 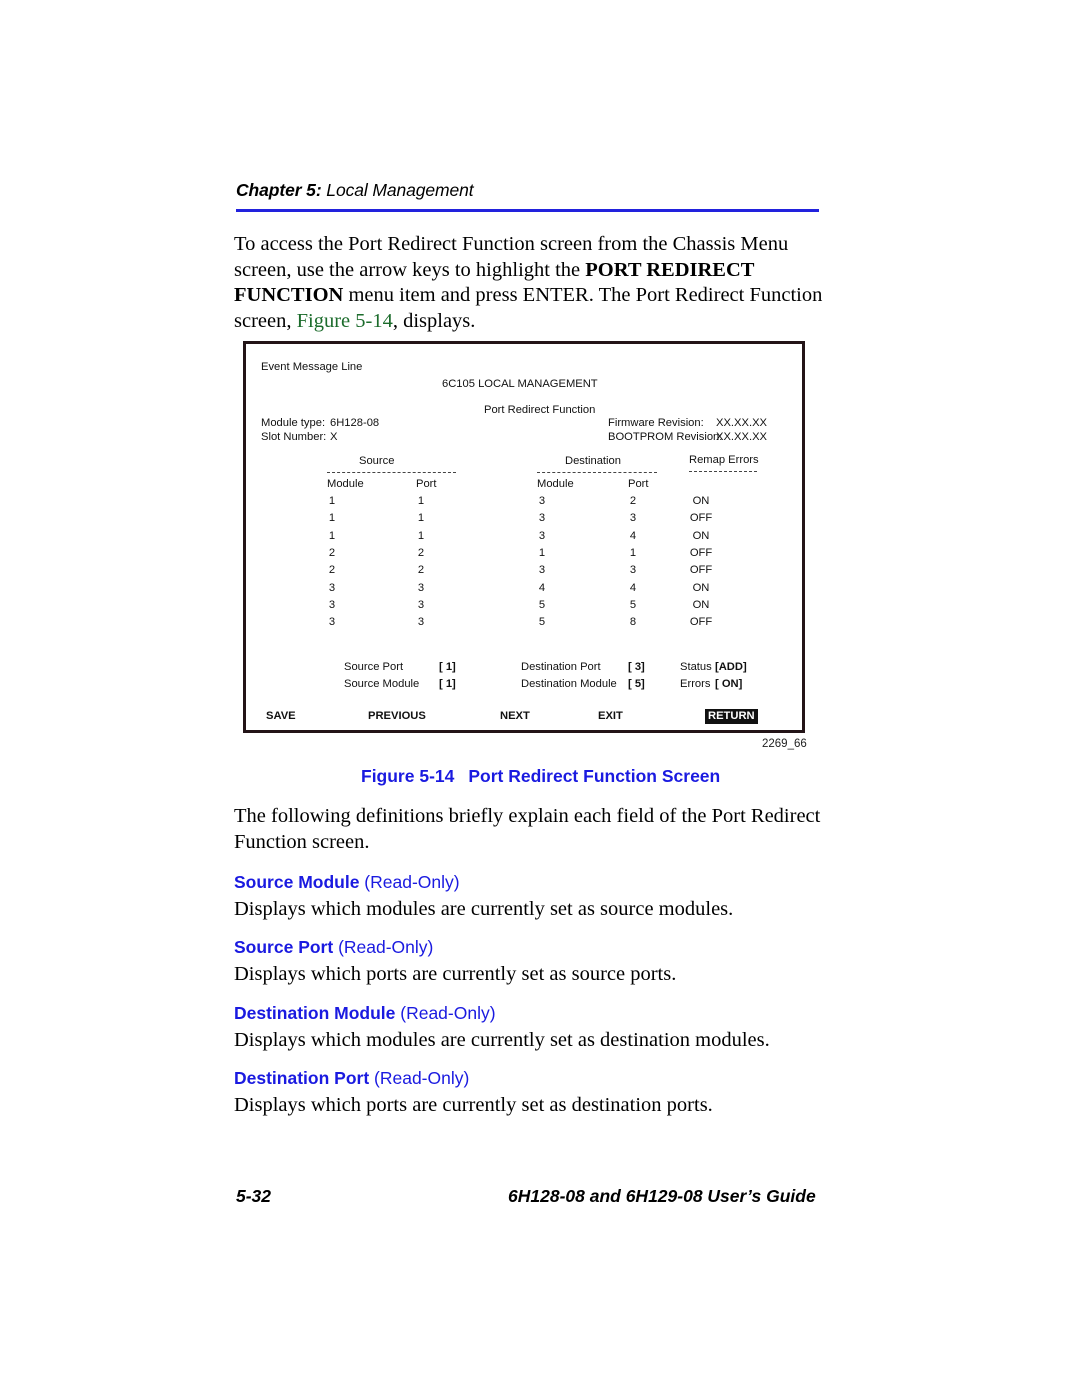 What do you see at coordinates (784, 744) in the screenshot?
I see `figure-id-label: 2269_66` at bounding box center [784, 744].